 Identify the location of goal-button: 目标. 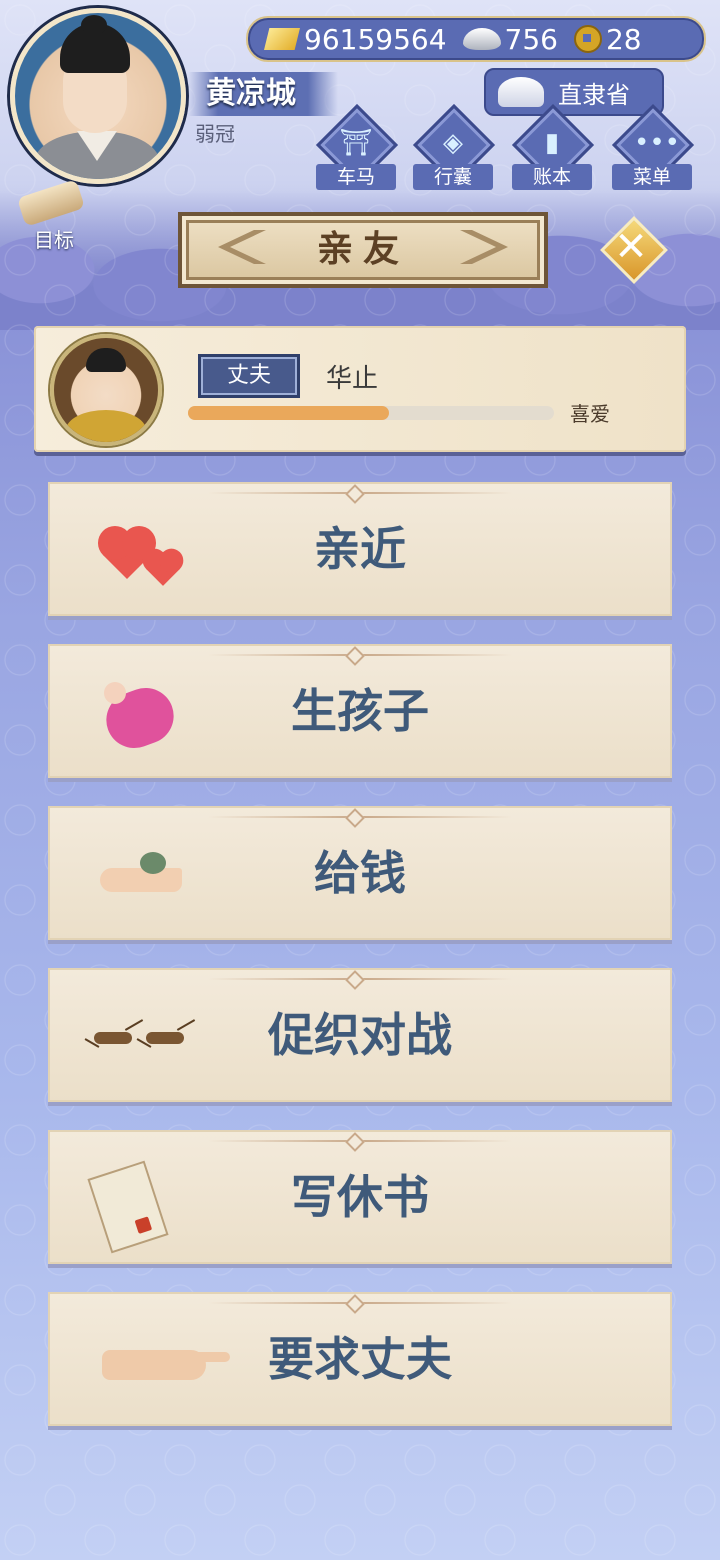
(50, 215).